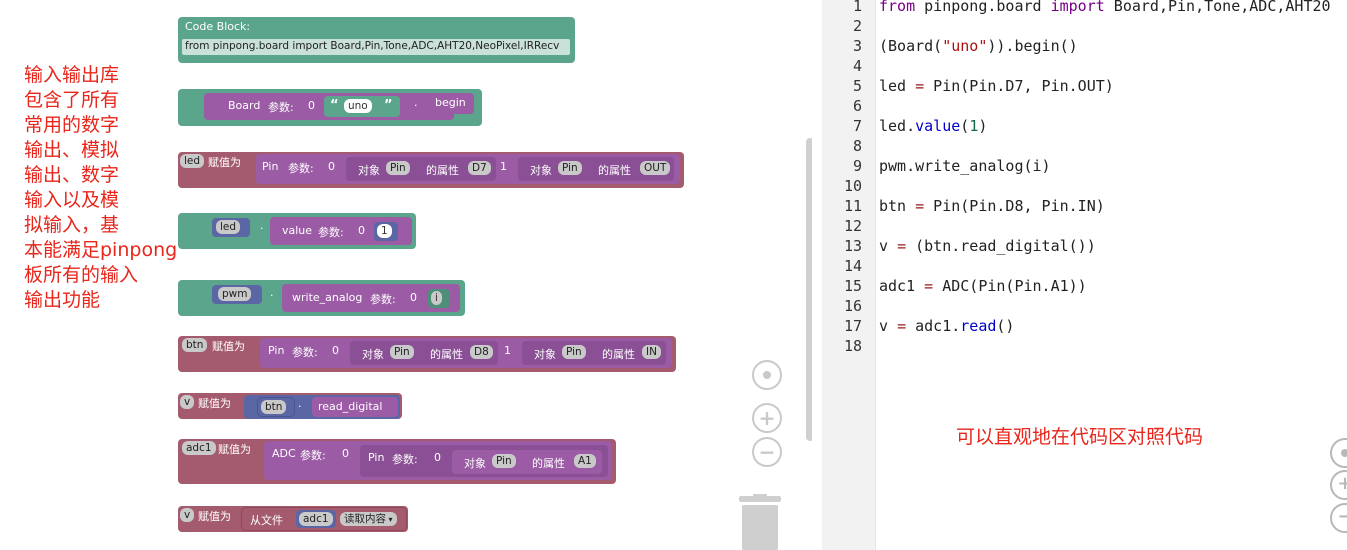 The width and height of the screenshot is (1347, 550). I want to click on adc1-var-pill: adc1, so click(316, 519).